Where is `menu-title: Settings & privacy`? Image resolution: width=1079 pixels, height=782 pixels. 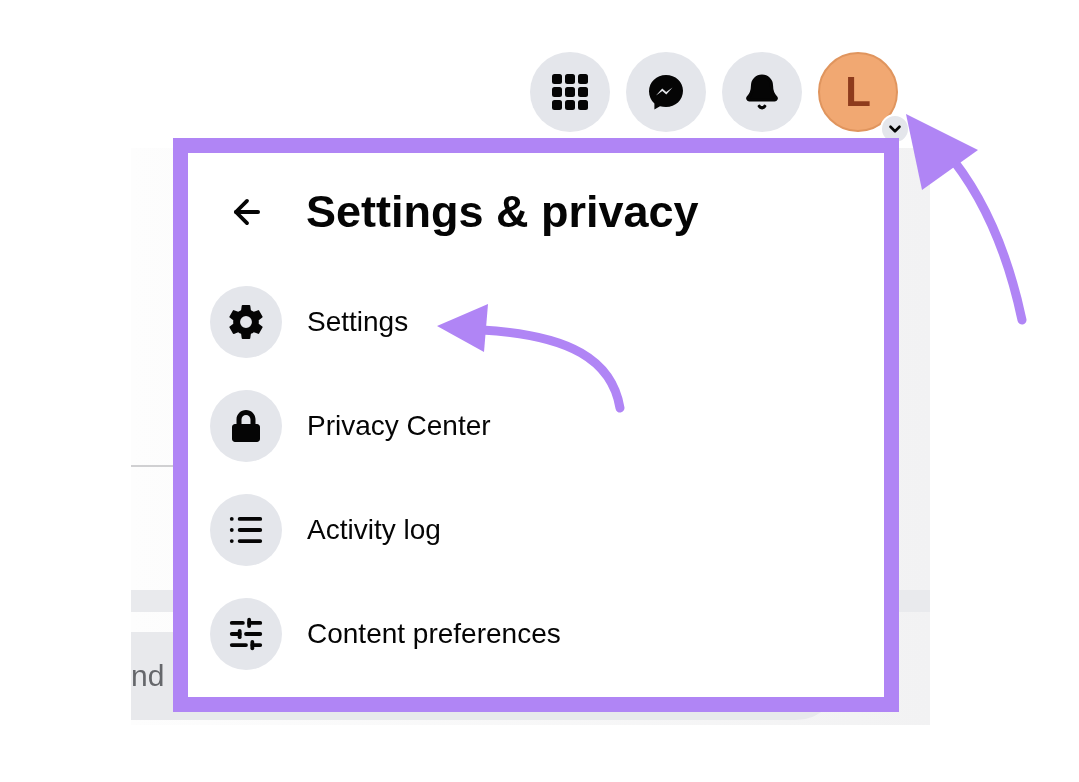 menu-title: Settings & privacy is located at coordinates (502, 211).